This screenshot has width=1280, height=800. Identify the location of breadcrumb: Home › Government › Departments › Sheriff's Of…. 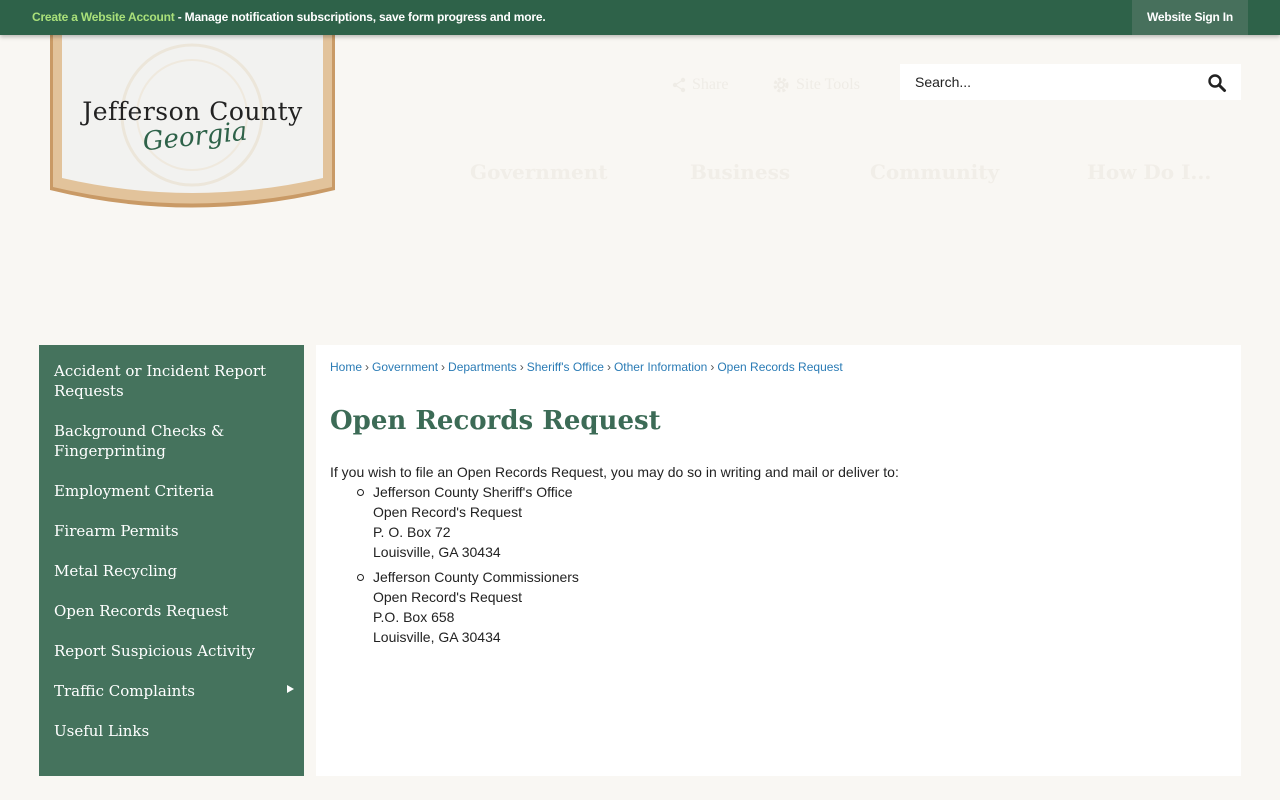
(778, 367).